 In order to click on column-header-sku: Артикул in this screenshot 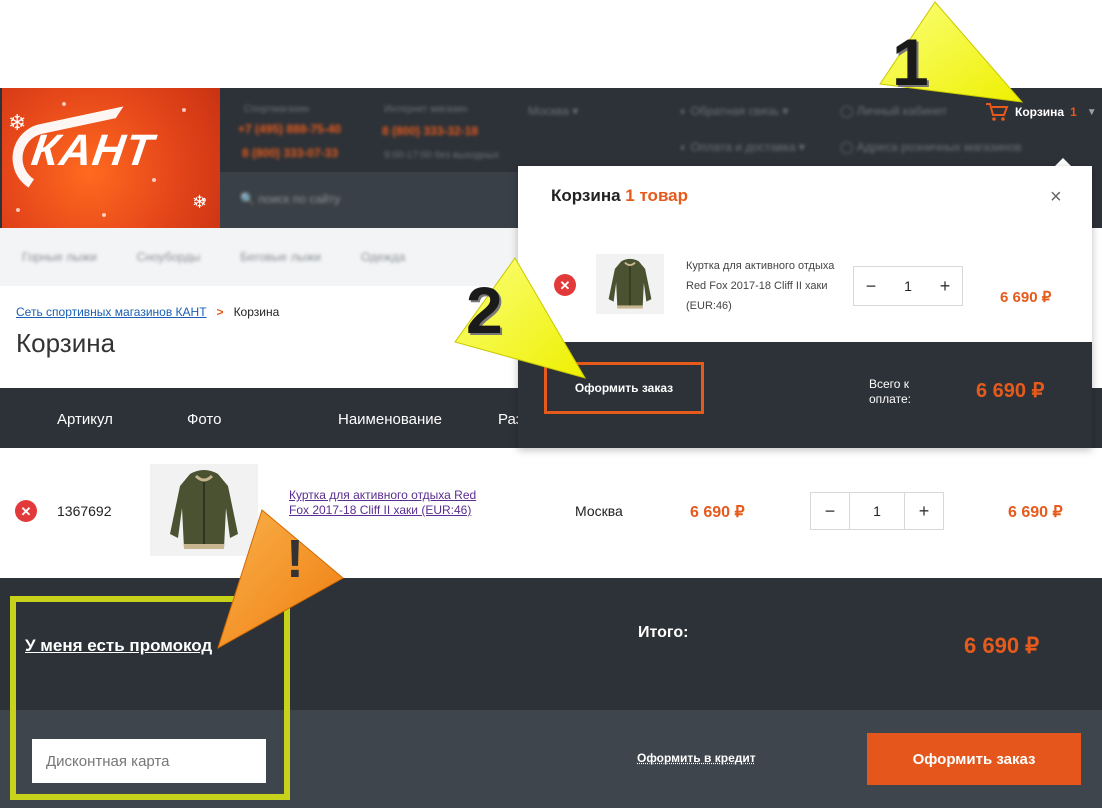, I will do `click(85, 419)`.